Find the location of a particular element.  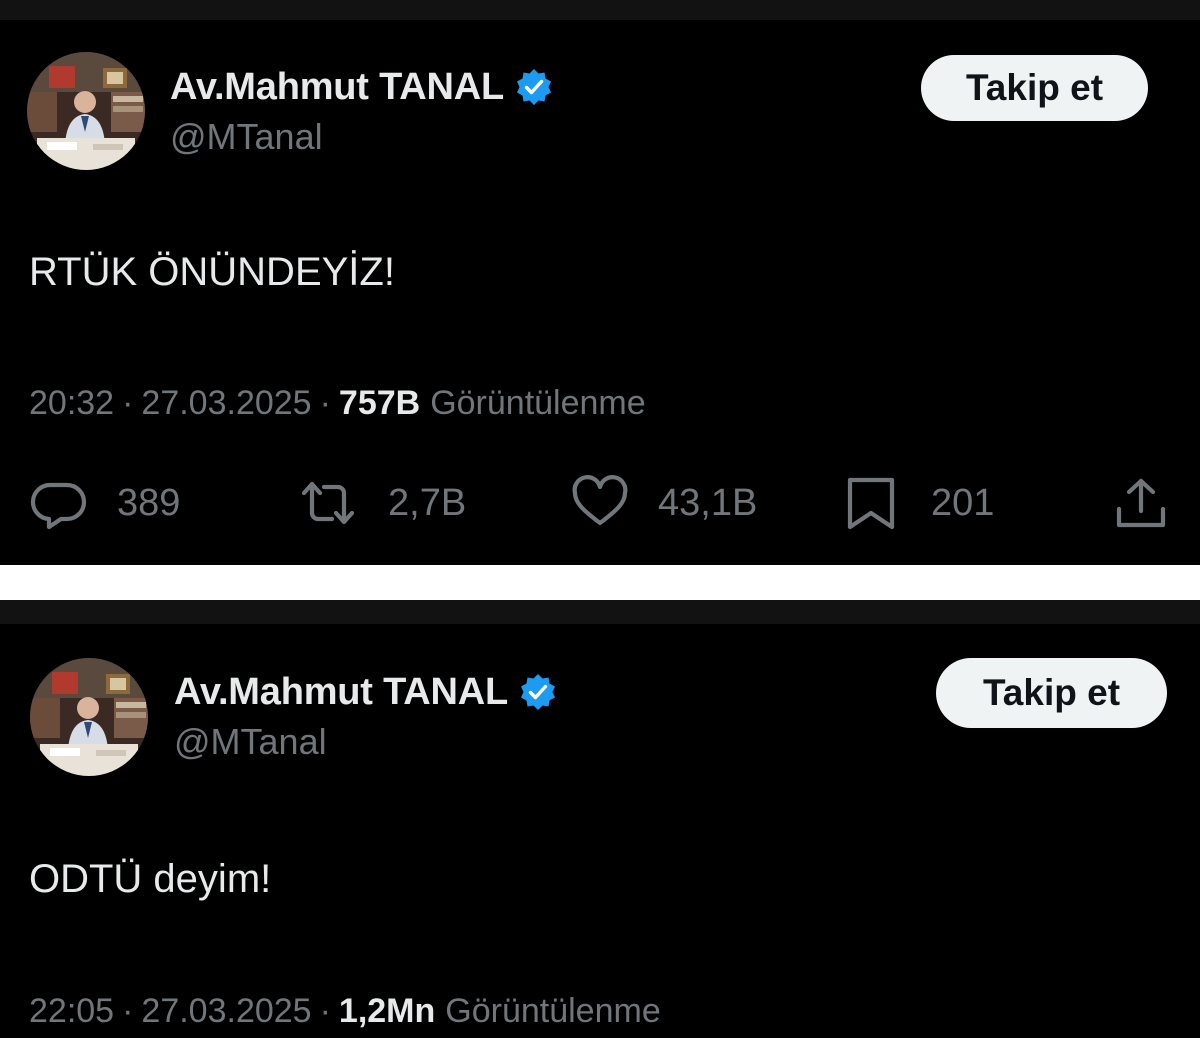

heart-icon is located at coordinates (600, 503).